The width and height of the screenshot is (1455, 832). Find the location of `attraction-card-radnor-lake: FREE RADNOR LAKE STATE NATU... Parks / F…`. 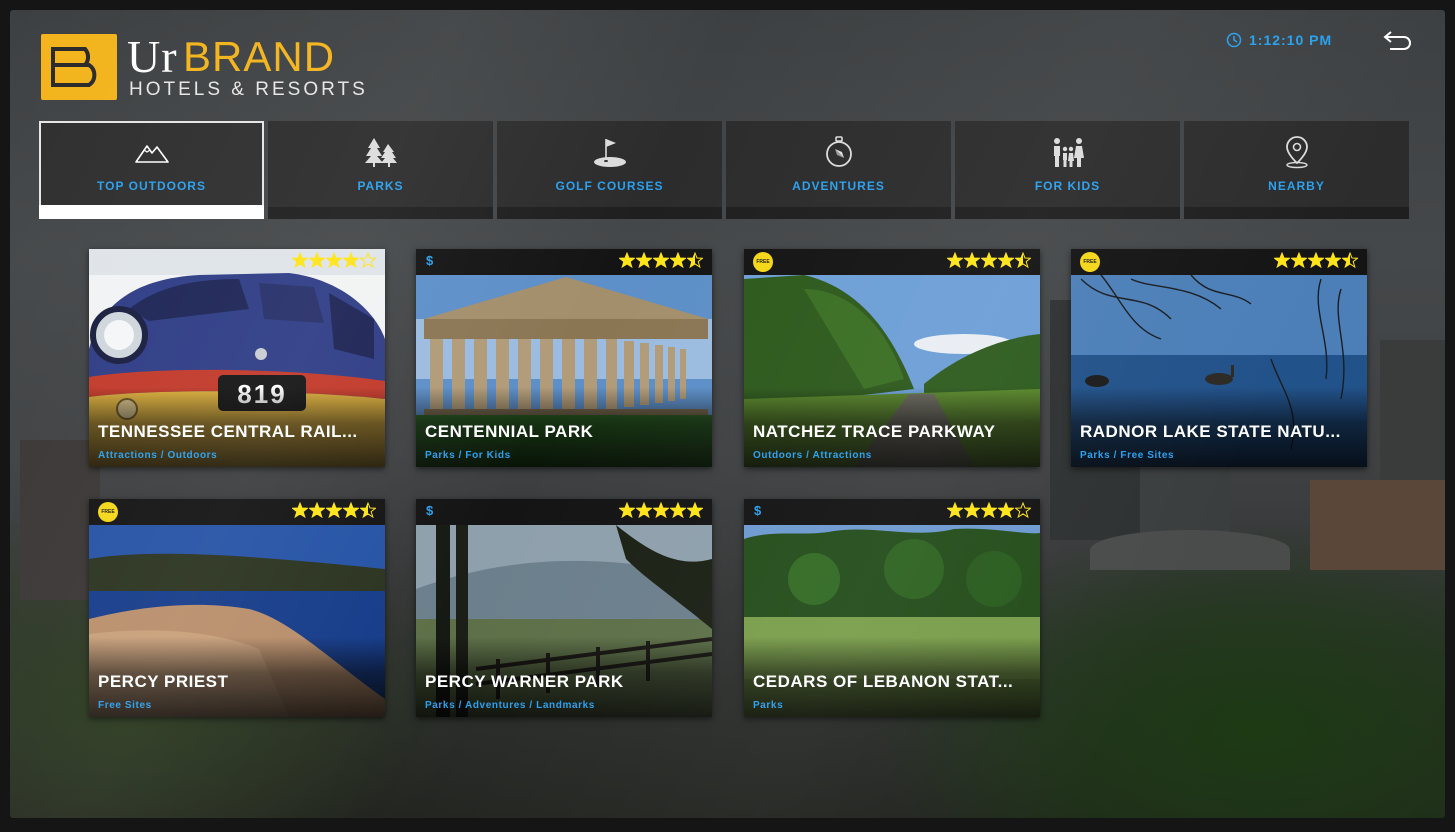

attraction-card-radnor-lake: FREE RADNOR LAKE STATE NATU... Parks / F… is located at coordinates (1219, 358).